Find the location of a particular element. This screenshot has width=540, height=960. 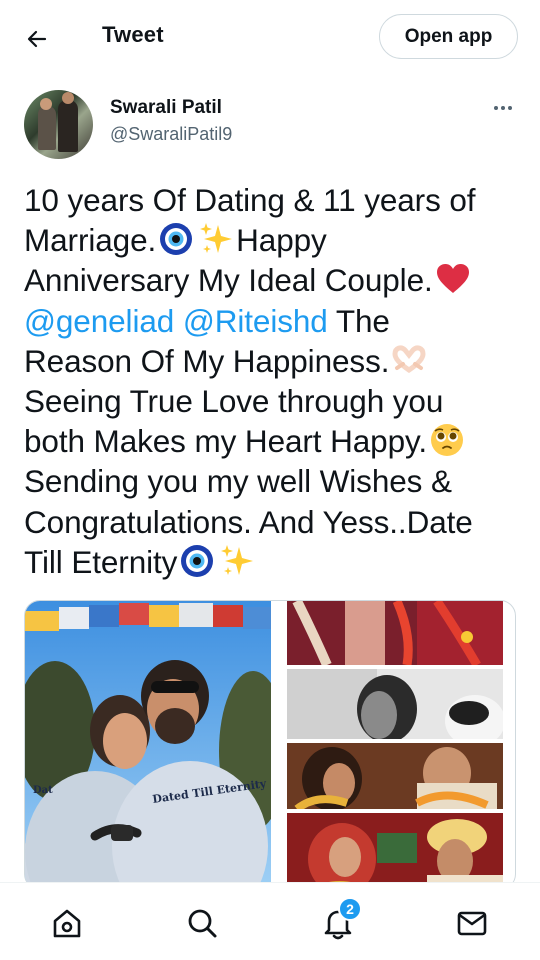

collage-tile-bw is located at coordinates (395, 704).